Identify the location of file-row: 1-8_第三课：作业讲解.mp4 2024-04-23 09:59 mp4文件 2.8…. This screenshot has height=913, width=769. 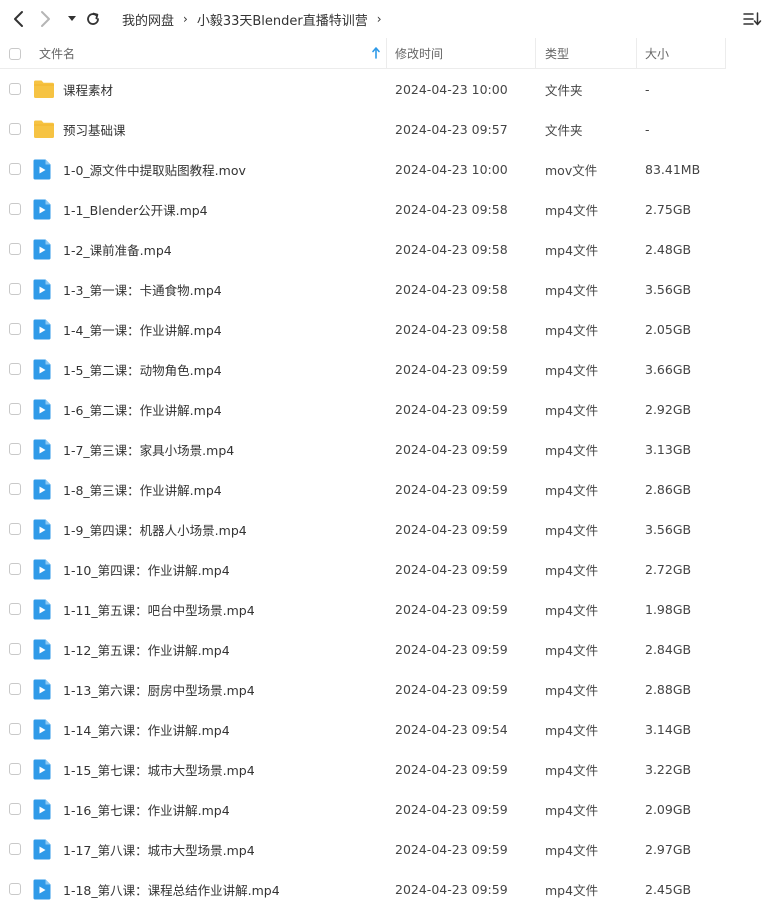
(384, 489).